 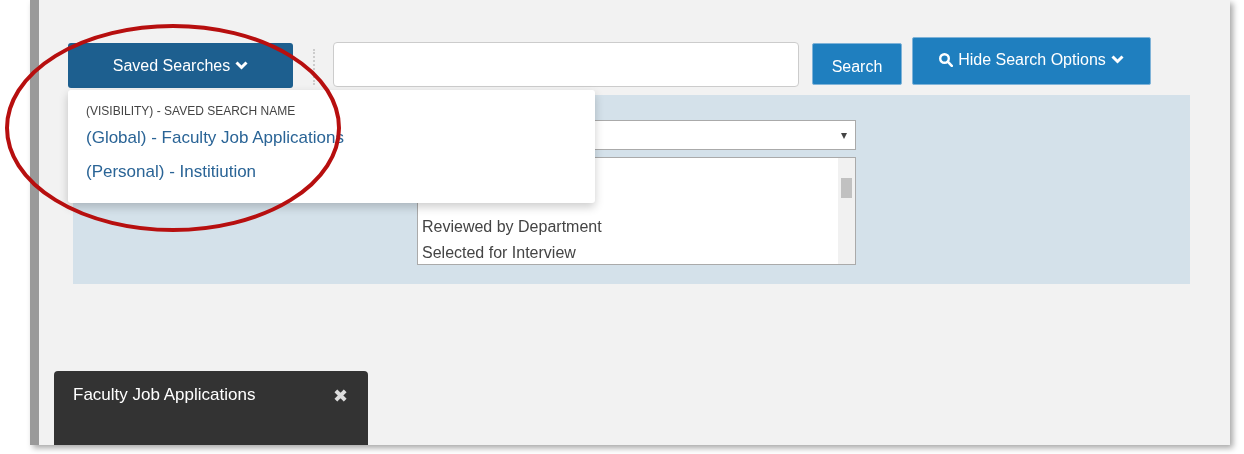 I want to click on list-option: Reviewed by Department, so click(x=512, y=227).